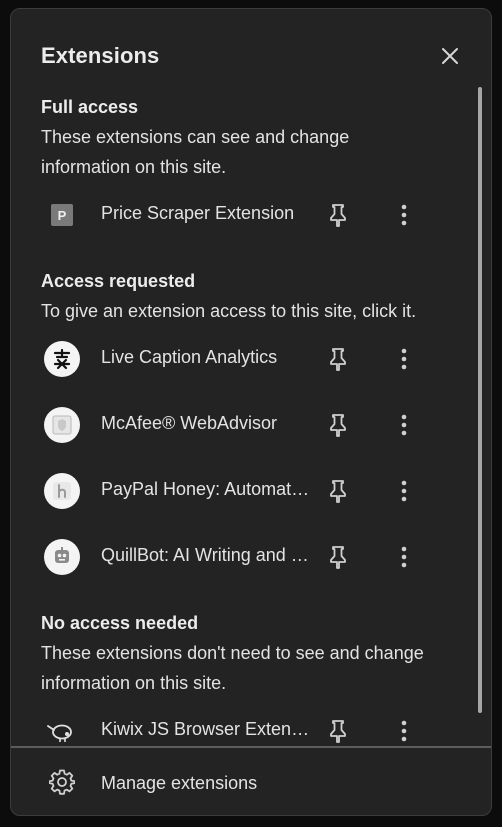  What do you see at coordinates (90, 107) in the screenshot?
I see `full-access-heading: Full access` at bounding box center [90, 107].